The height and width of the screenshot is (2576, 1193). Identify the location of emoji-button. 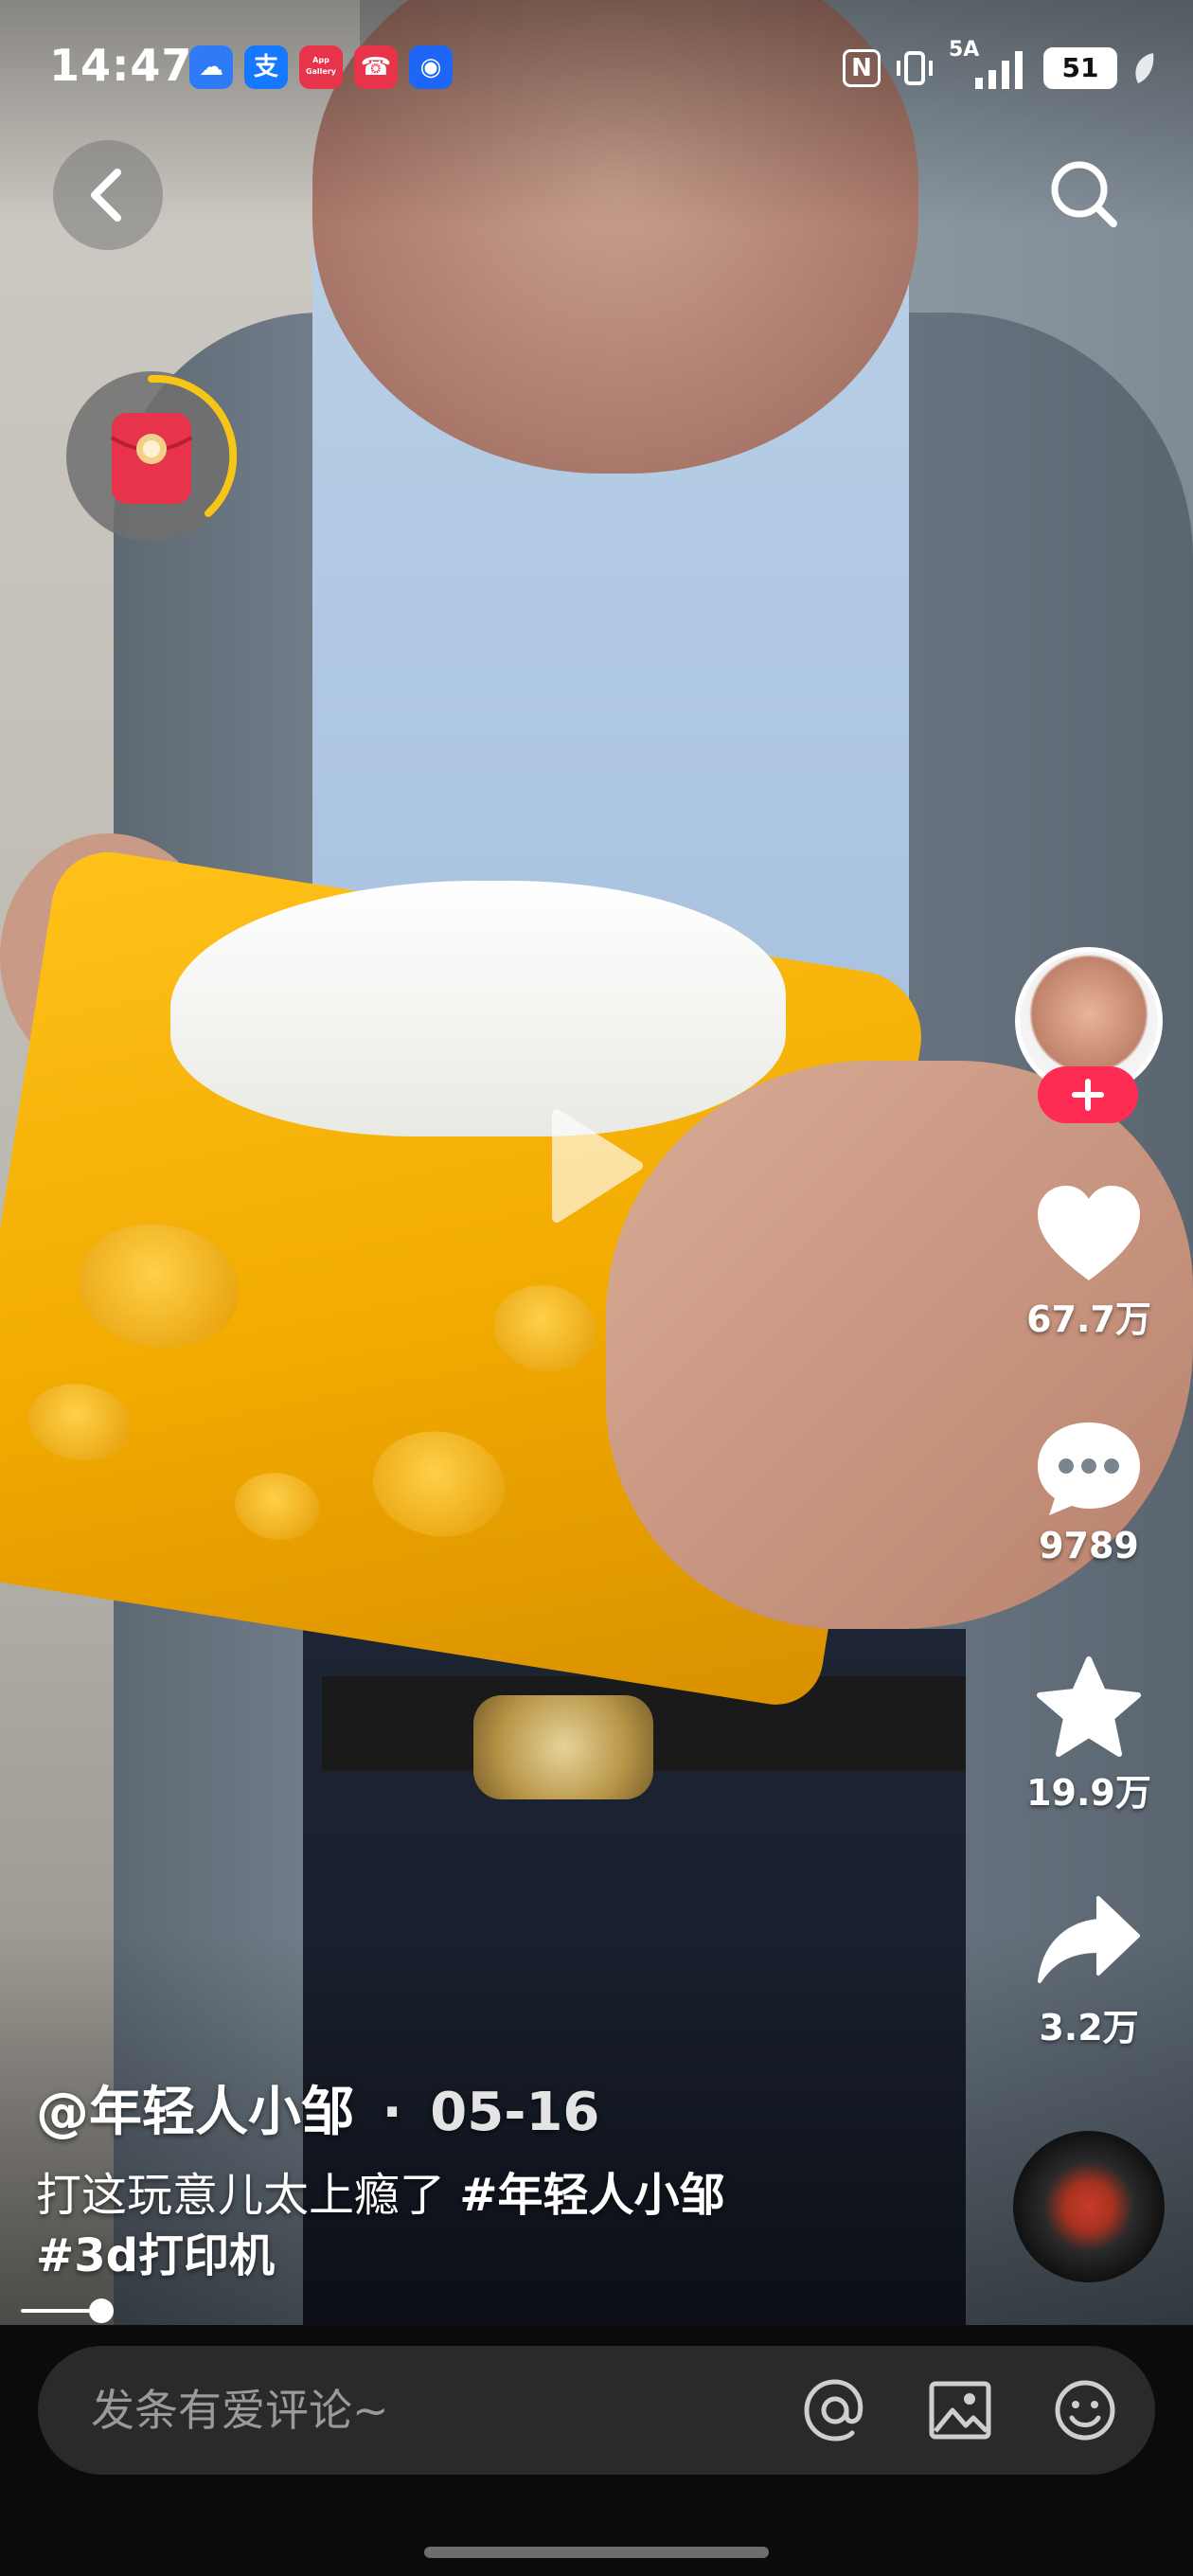
(1085, 2410).